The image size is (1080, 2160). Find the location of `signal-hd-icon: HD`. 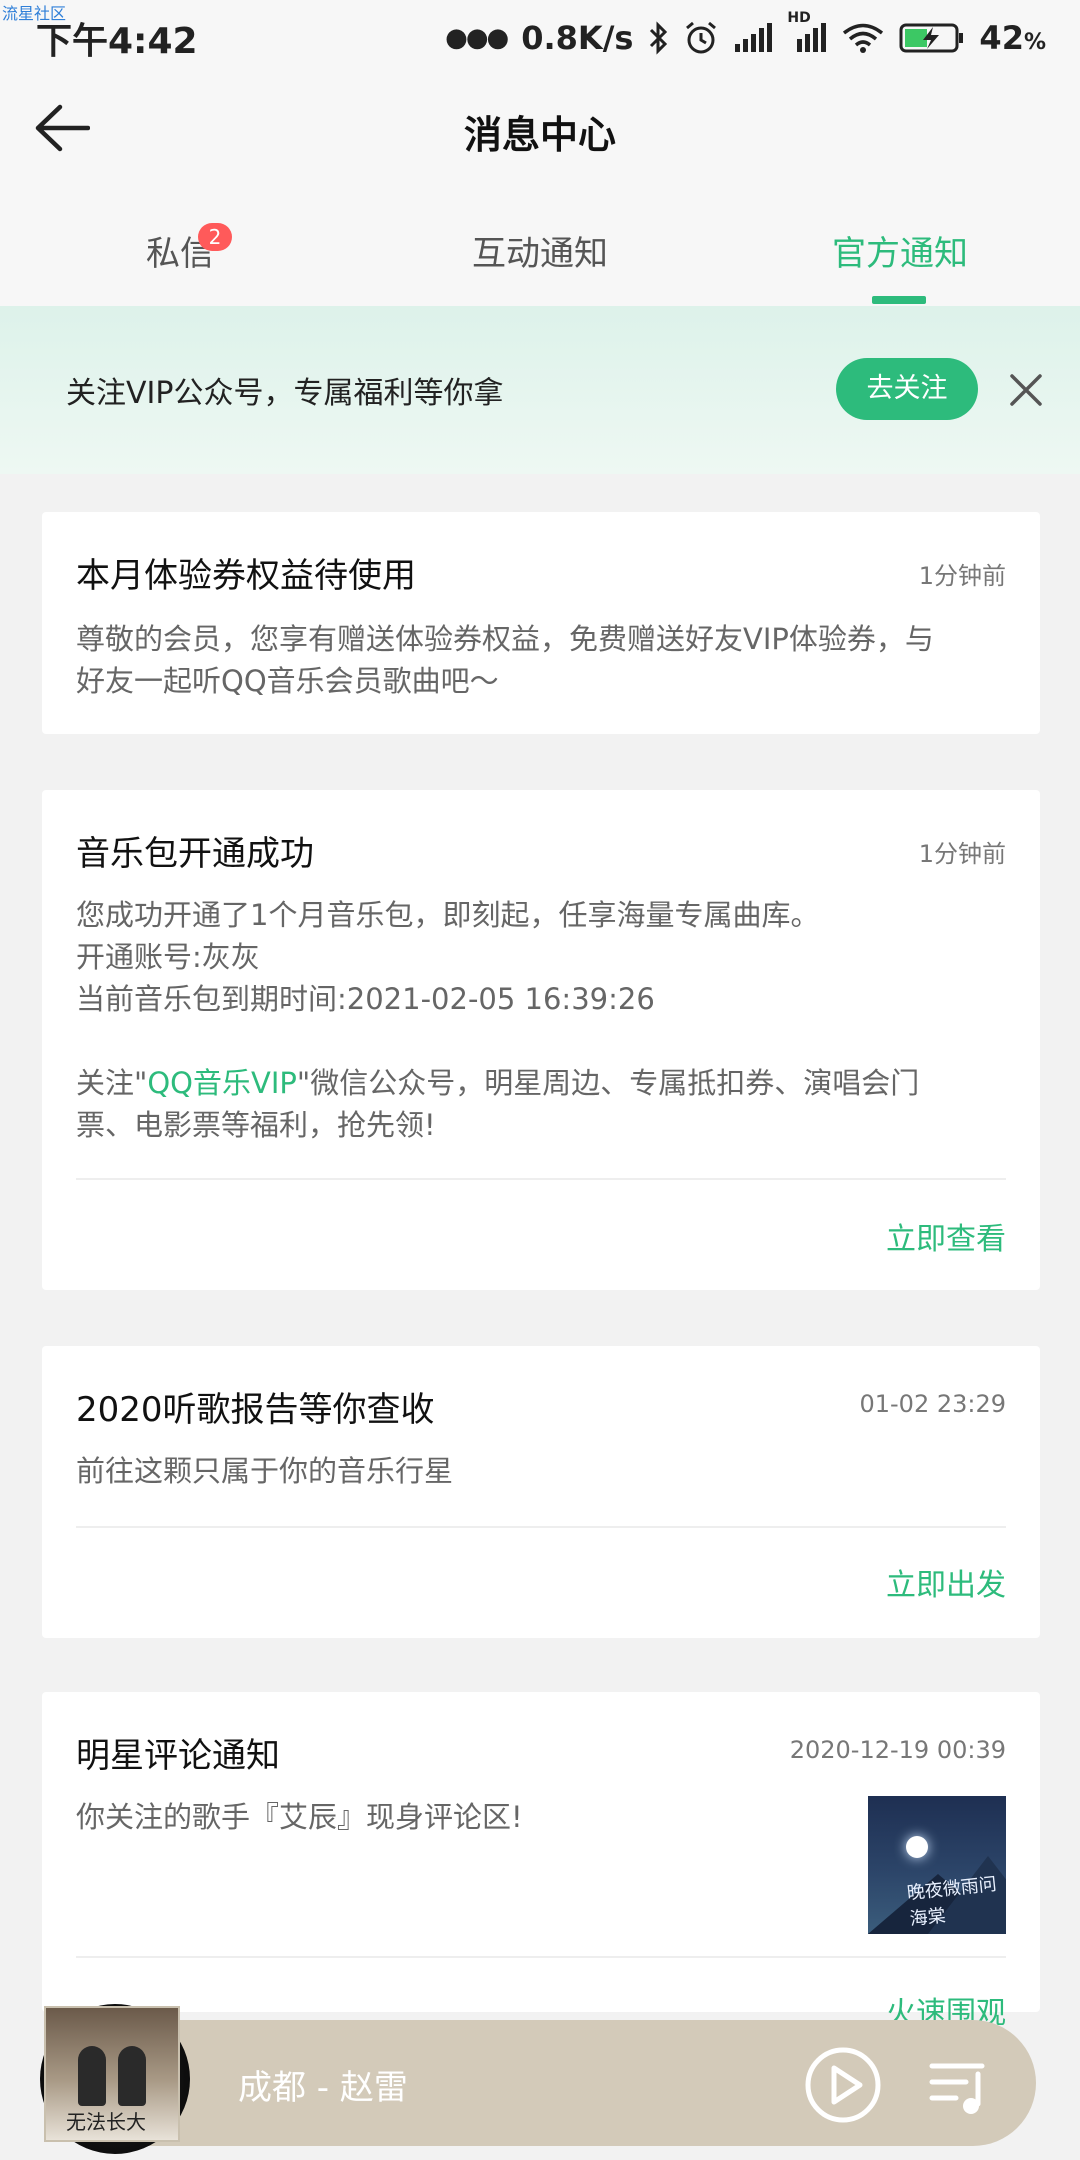

signal-hd-icon: HD is located at coordinates (807, 32).